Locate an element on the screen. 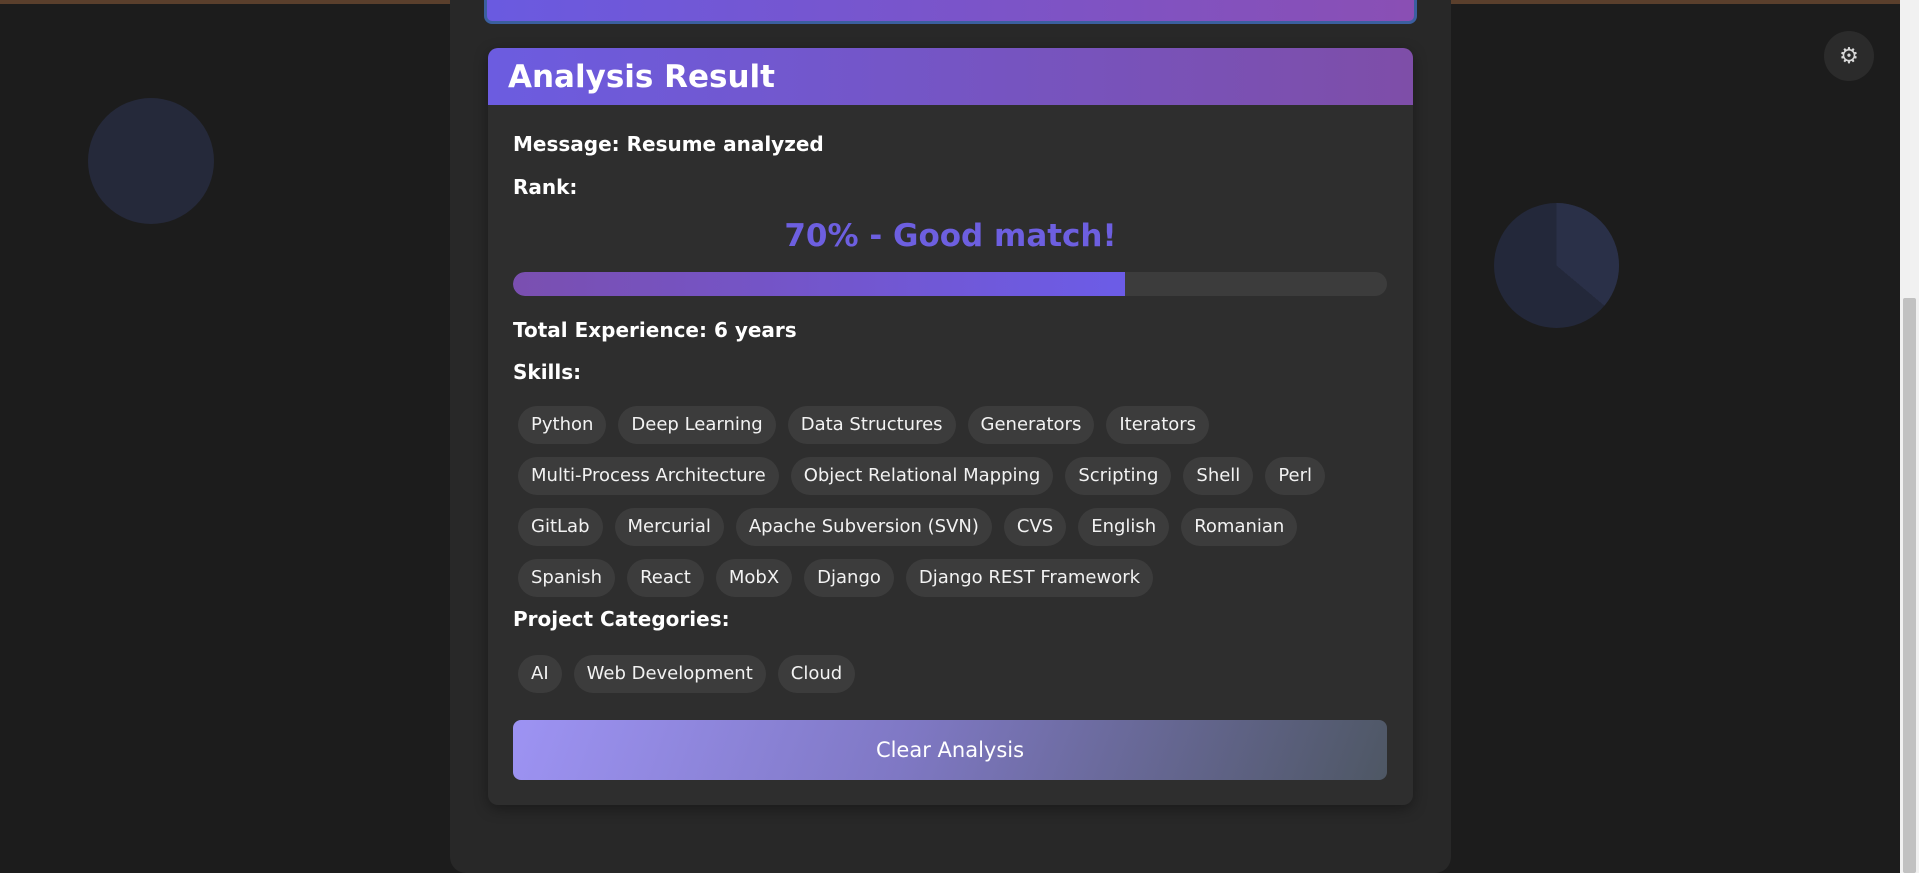  card-title: Analysis Result is located at coordinates (641, 76).